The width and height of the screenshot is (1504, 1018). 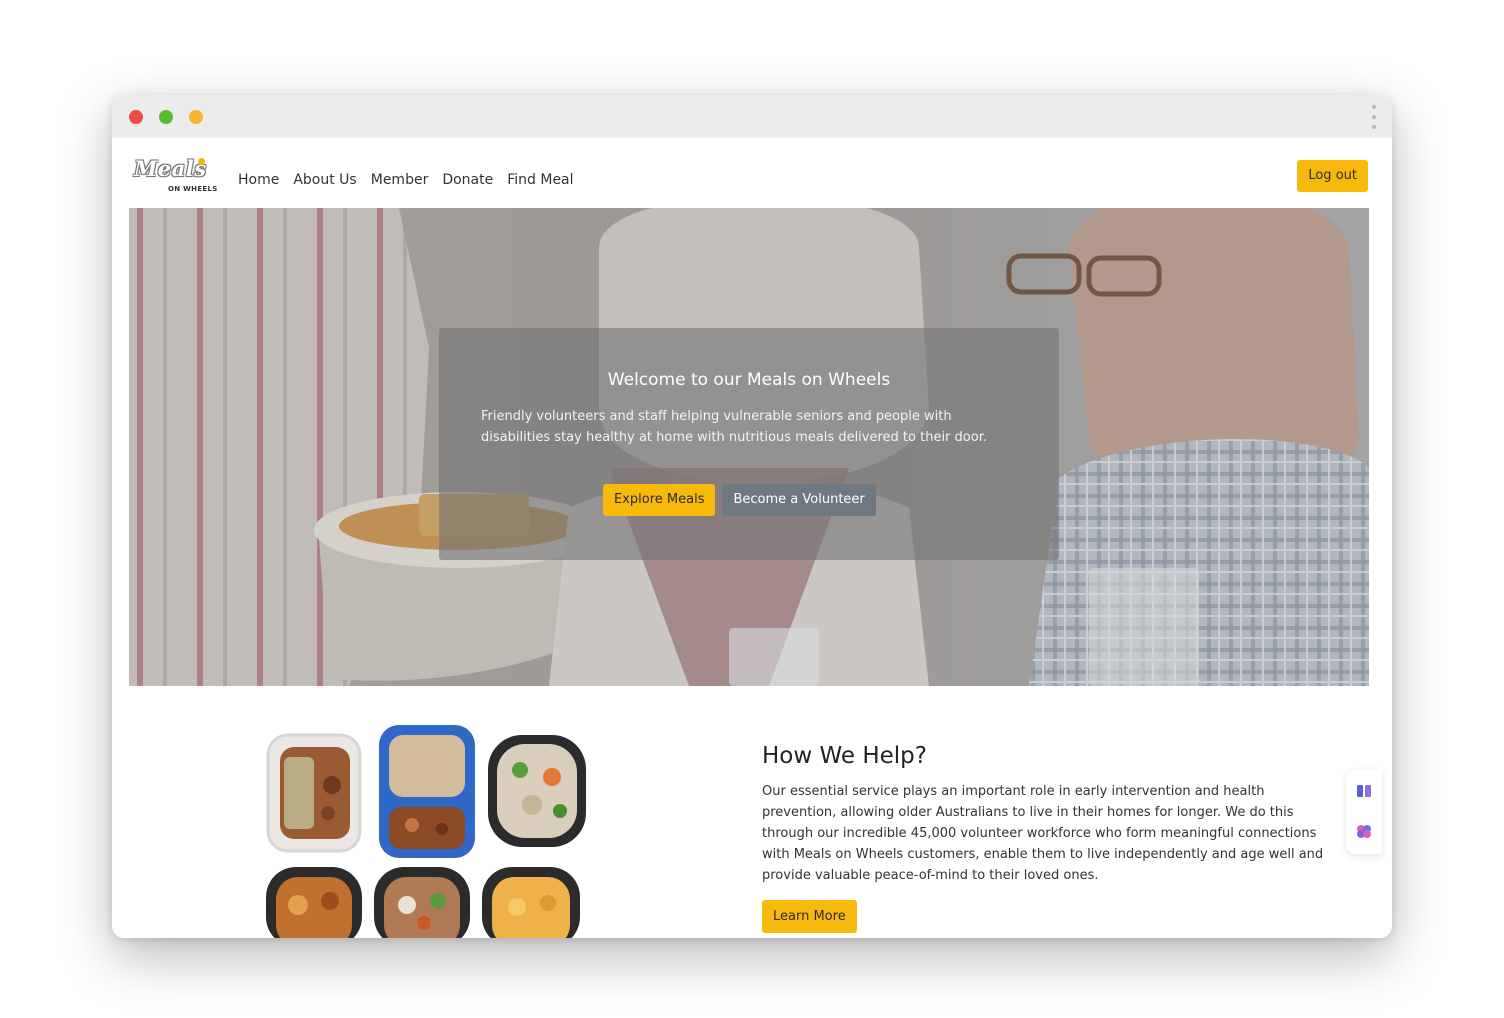 What do you see at coordinates (136, 117) in the screenshot?
I see `close-window-button` at bounding box center [136, 117].